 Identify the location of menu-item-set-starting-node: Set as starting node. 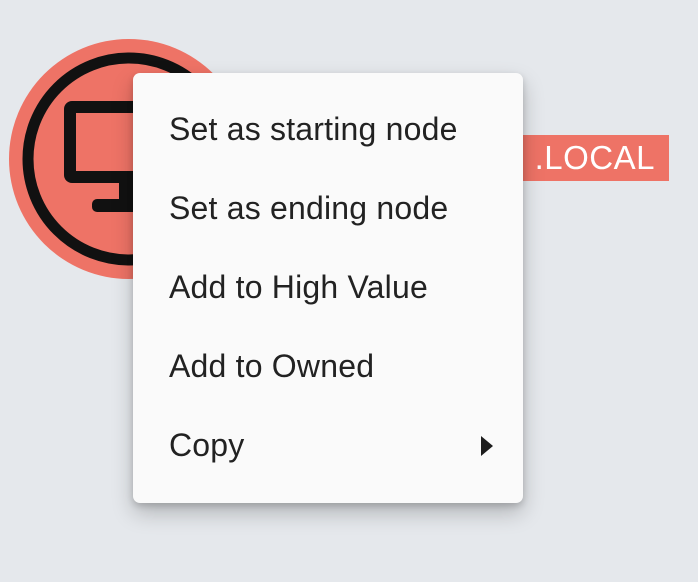
(328, 129).